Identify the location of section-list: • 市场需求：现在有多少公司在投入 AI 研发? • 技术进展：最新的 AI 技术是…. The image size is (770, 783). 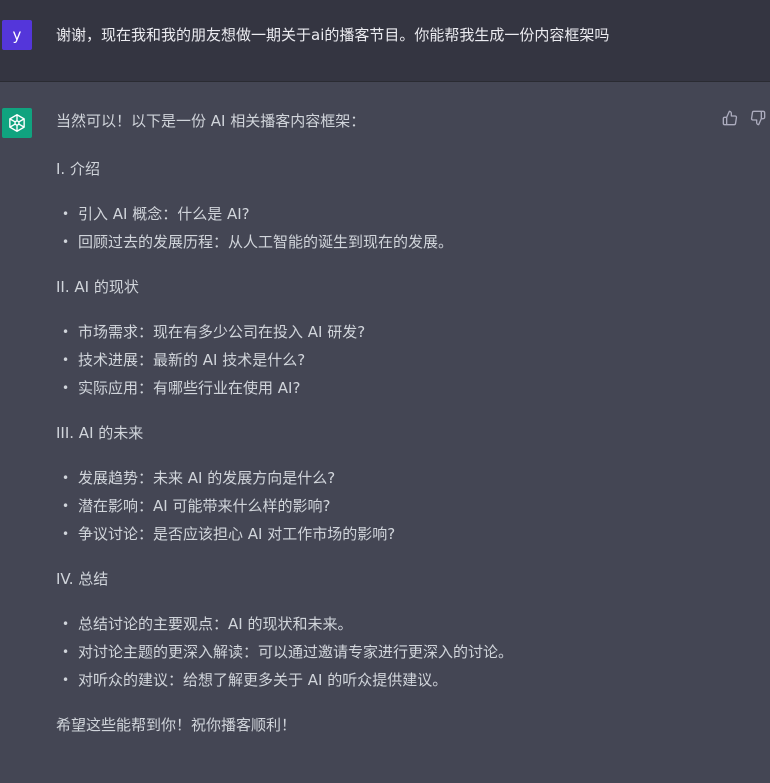
(386, 360).